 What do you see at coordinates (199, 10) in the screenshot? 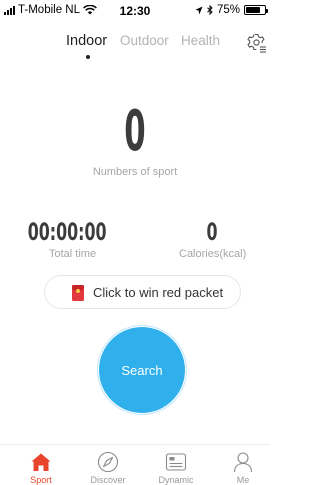
I see `location-arrow-icon` at bounding box center [199, 10].